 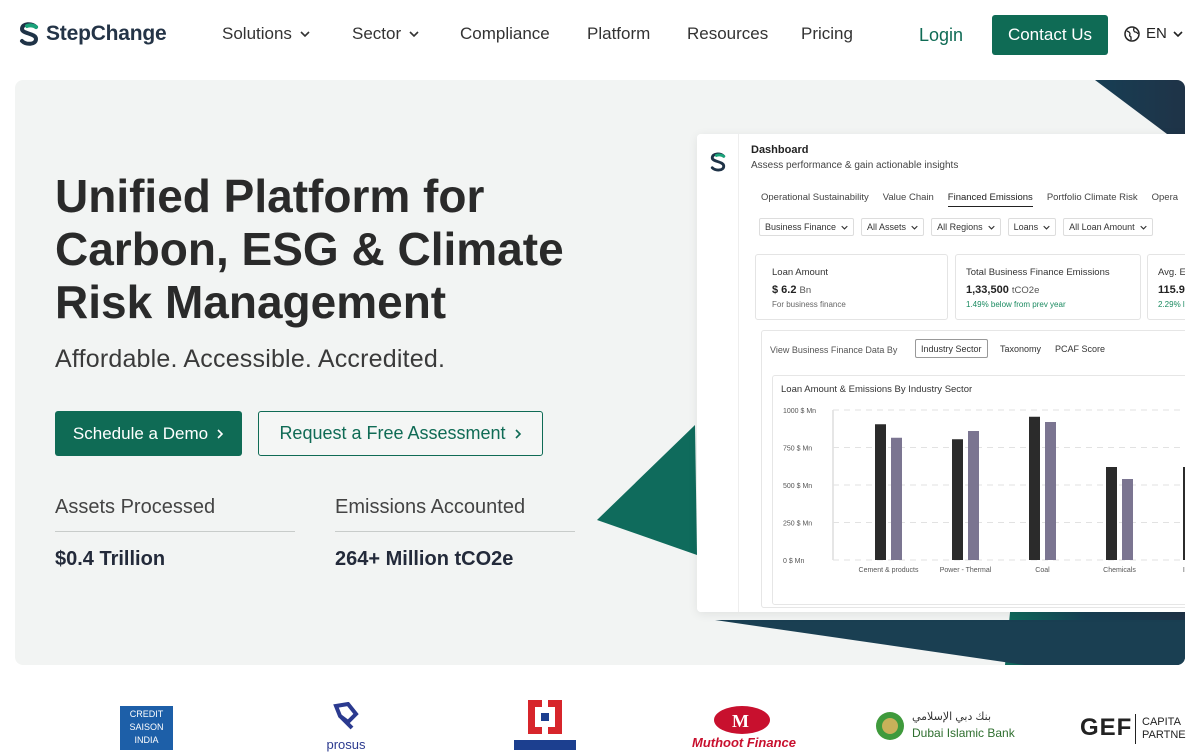 I want to click on dib-mark-icon, so click(x=890, y=726).